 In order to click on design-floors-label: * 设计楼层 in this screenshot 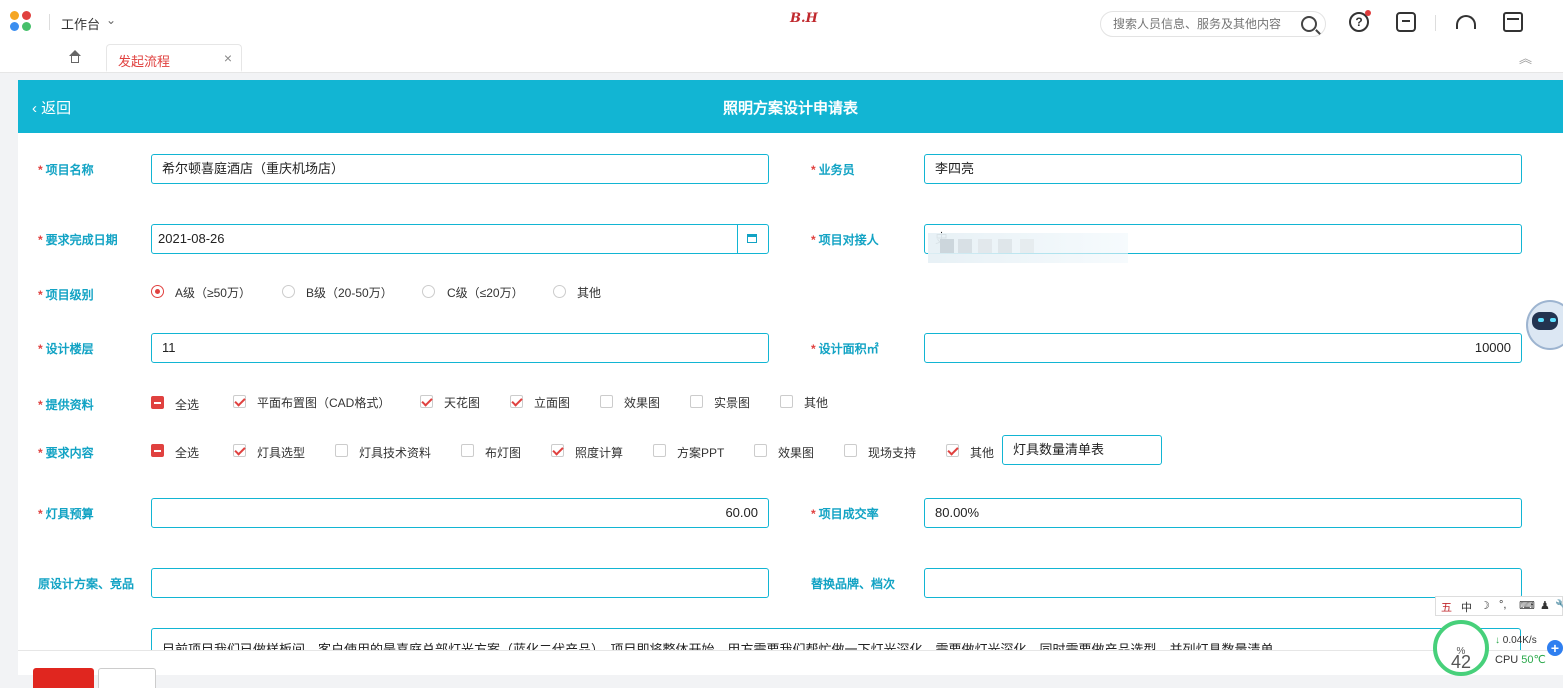, I will do `click(66, 349)`.